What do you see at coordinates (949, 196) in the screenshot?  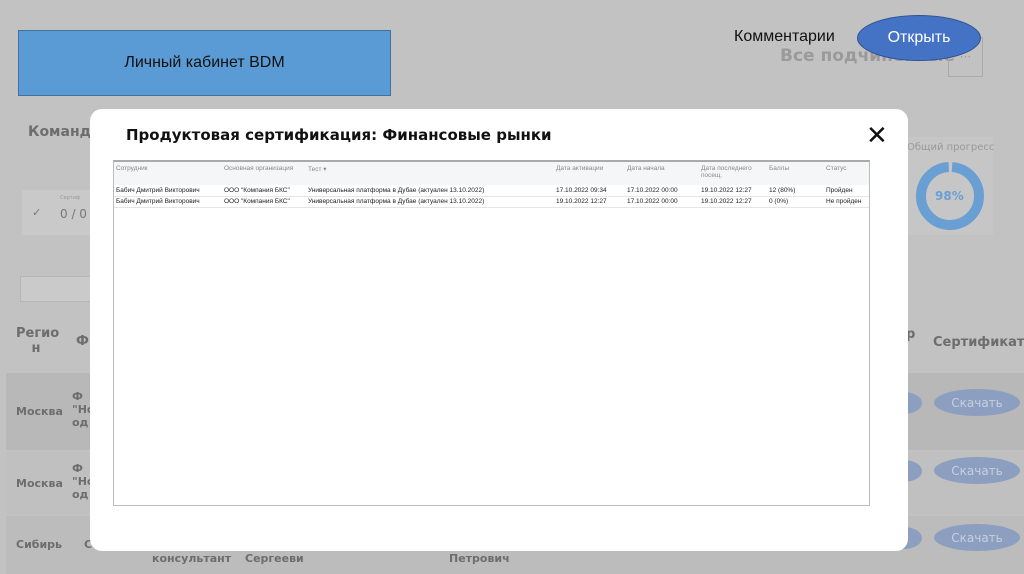 I see `progress-value: 98%` at bounding box center [949, 196].